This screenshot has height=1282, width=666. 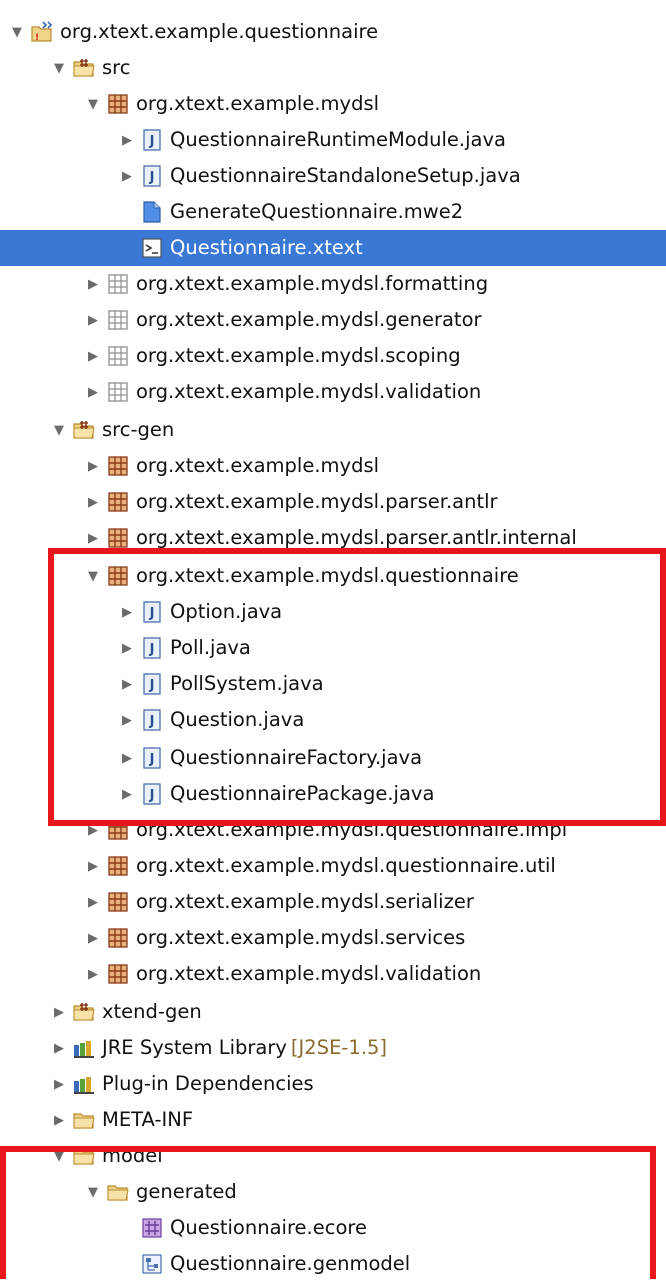 What do you see at coordinates (375, 466) in the screenshot?
I see `tree-item-package: ▶ org.xtext.example.mydsl` at bounding box center [375, 466].